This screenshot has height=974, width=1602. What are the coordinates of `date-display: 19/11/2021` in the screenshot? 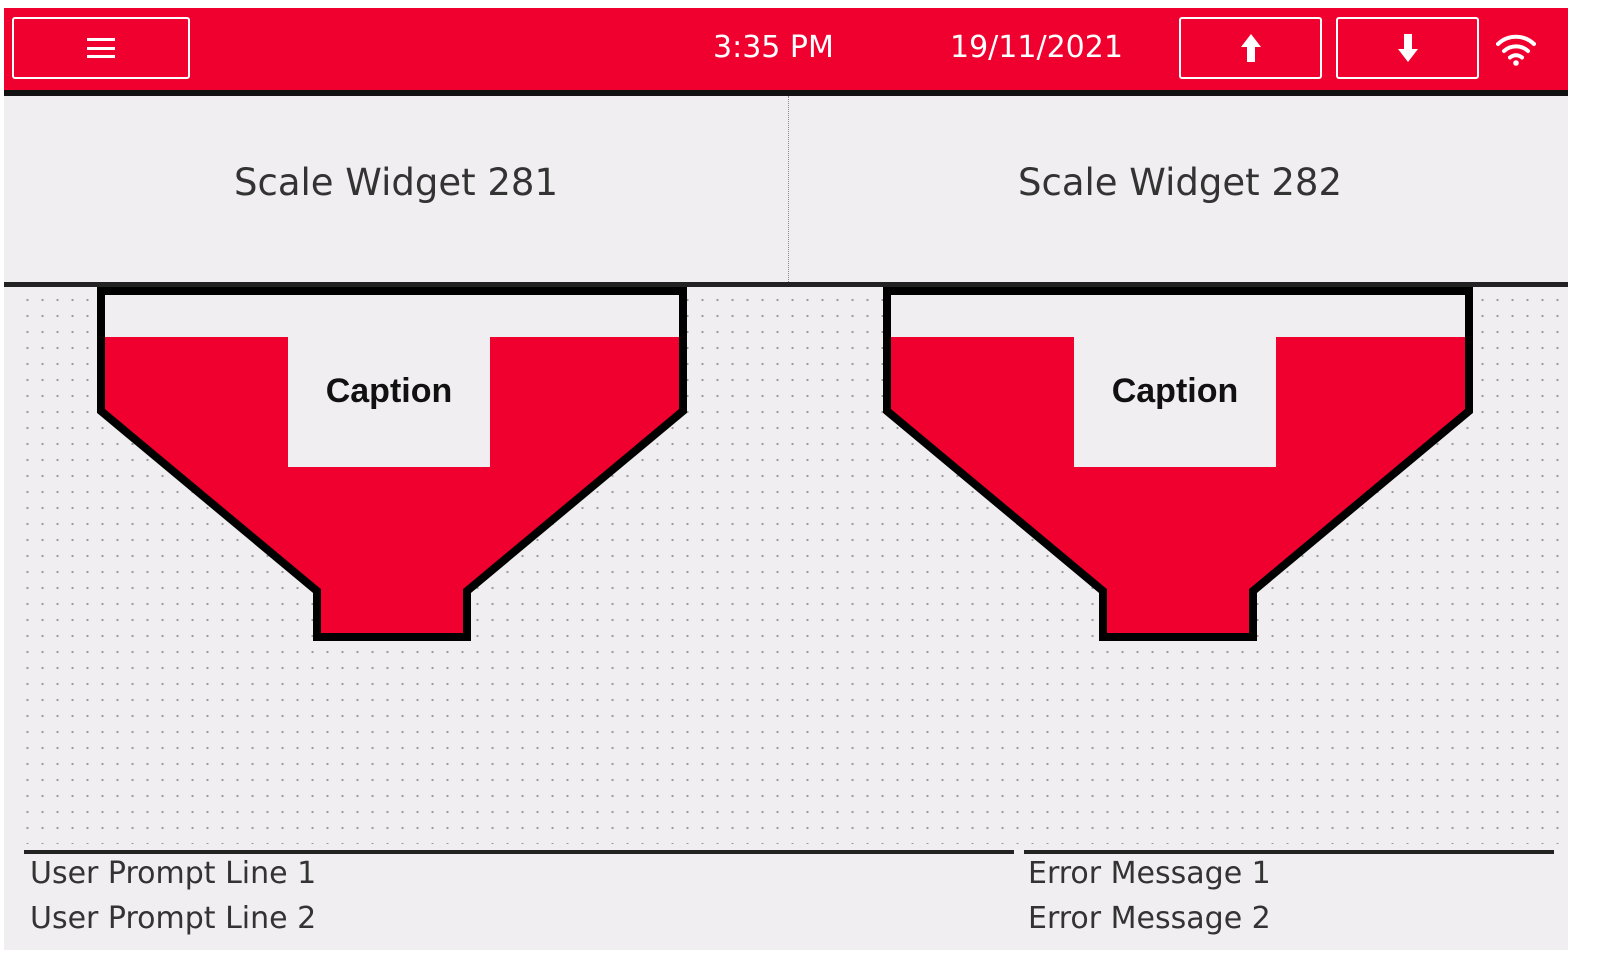 It's located at (1036, 47).